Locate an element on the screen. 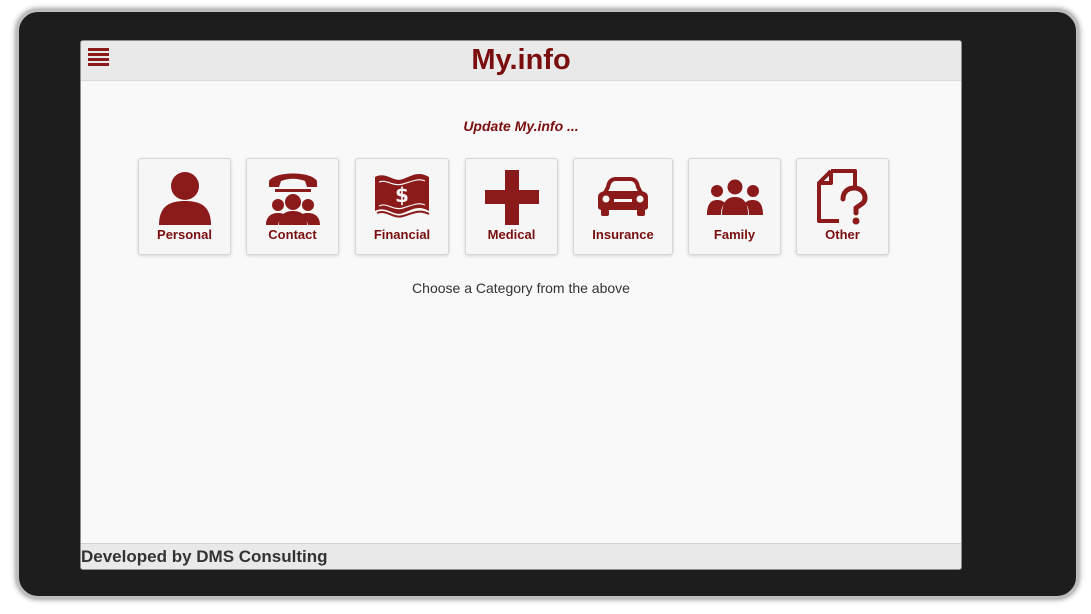  category-label: Family is located at coordinates (734, 234).